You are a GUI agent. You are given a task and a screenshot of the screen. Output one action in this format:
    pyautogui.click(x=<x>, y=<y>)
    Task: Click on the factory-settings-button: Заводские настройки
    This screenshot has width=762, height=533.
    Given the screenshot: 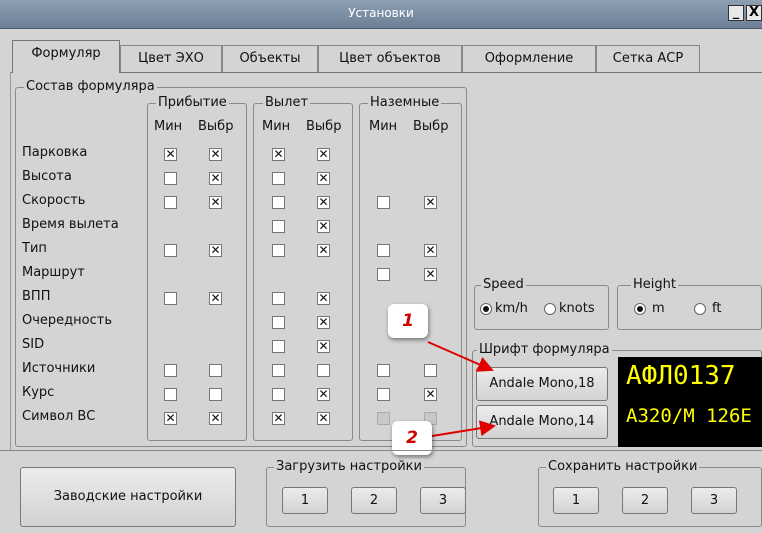 What is the action you would take?
    pyautogui.click(x=128, y=497)
    